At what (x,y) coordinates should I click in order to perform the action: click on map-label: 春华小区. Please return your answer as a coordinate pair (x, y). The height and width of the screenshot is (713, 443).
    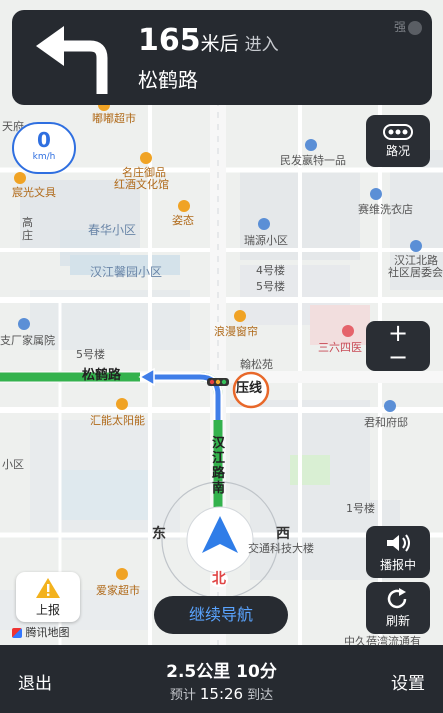
    Looking at the image, I should click on (112, 230).